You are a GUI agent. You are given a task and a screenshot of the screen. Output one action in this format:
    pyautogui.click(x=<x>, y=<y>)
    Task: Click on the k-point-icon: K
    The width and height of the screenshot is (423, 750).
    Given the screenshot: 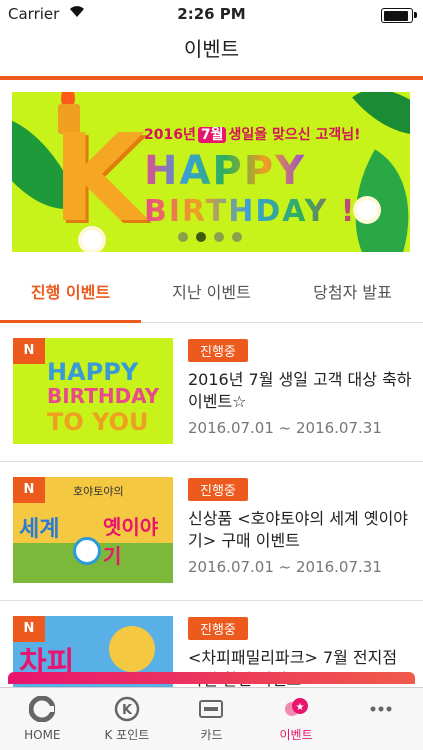 What is the action you would take?
    pyautogui.click(x=127, y=709)
    